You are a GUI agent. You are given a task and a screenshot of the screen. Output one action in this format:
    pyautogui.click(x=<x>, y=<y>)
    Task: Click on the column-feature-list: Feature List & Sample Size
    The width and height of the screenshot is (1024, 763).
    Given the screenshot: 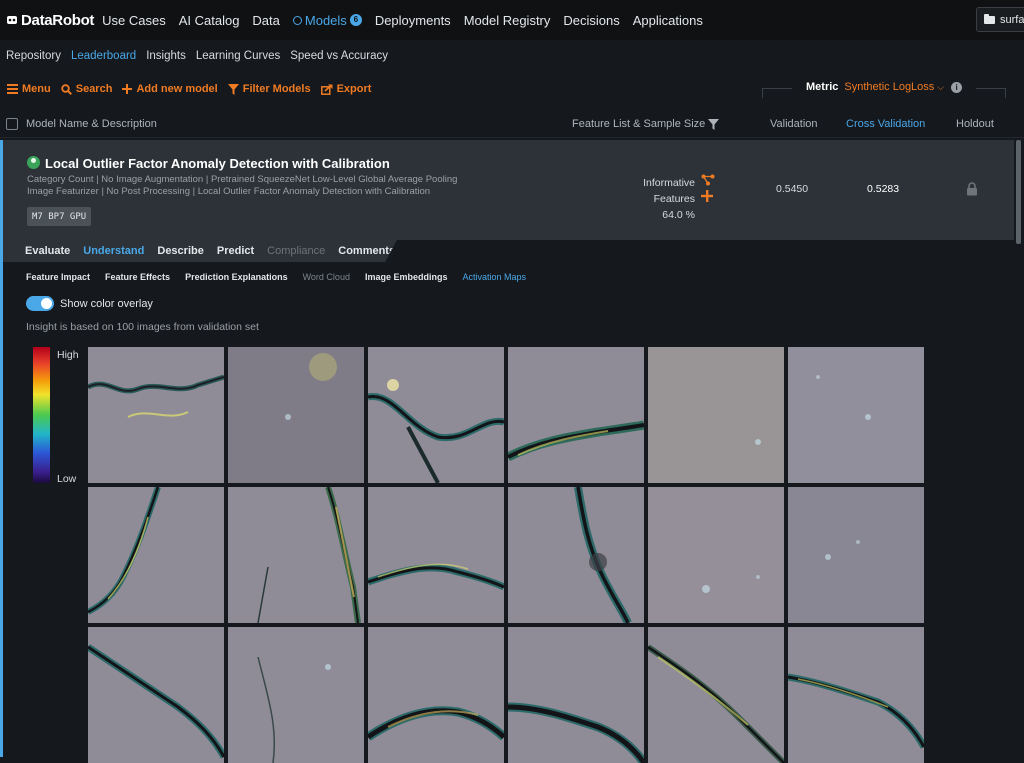 What is the action you would take?
    pyautogui.click(x=646, y=124)
    